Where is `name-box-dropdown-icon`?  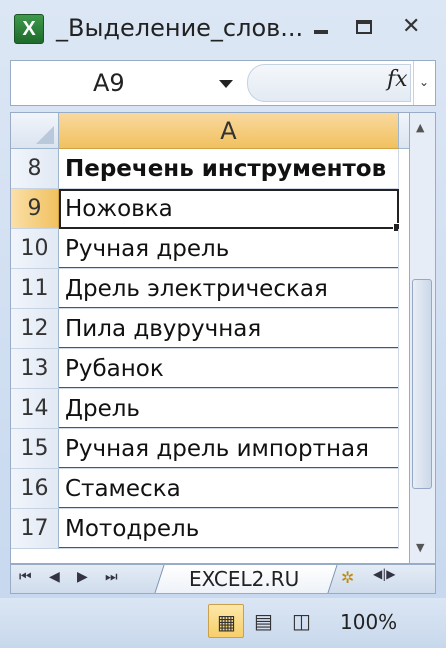
name-box-dropdown-icon is located at coordinates (226, 84).